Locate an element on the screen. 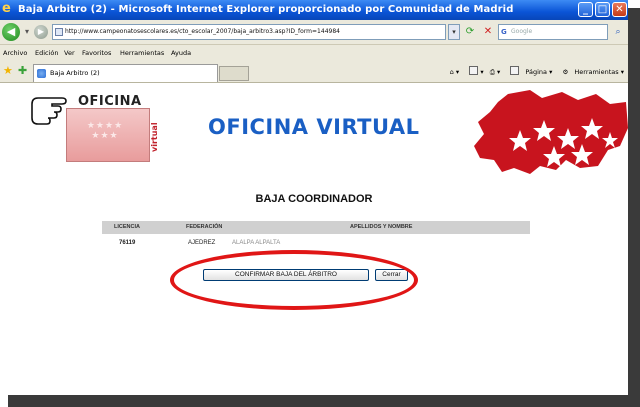  tools-menu: ⚙ Herramientas ▾ is located at coordinates (591, 72).